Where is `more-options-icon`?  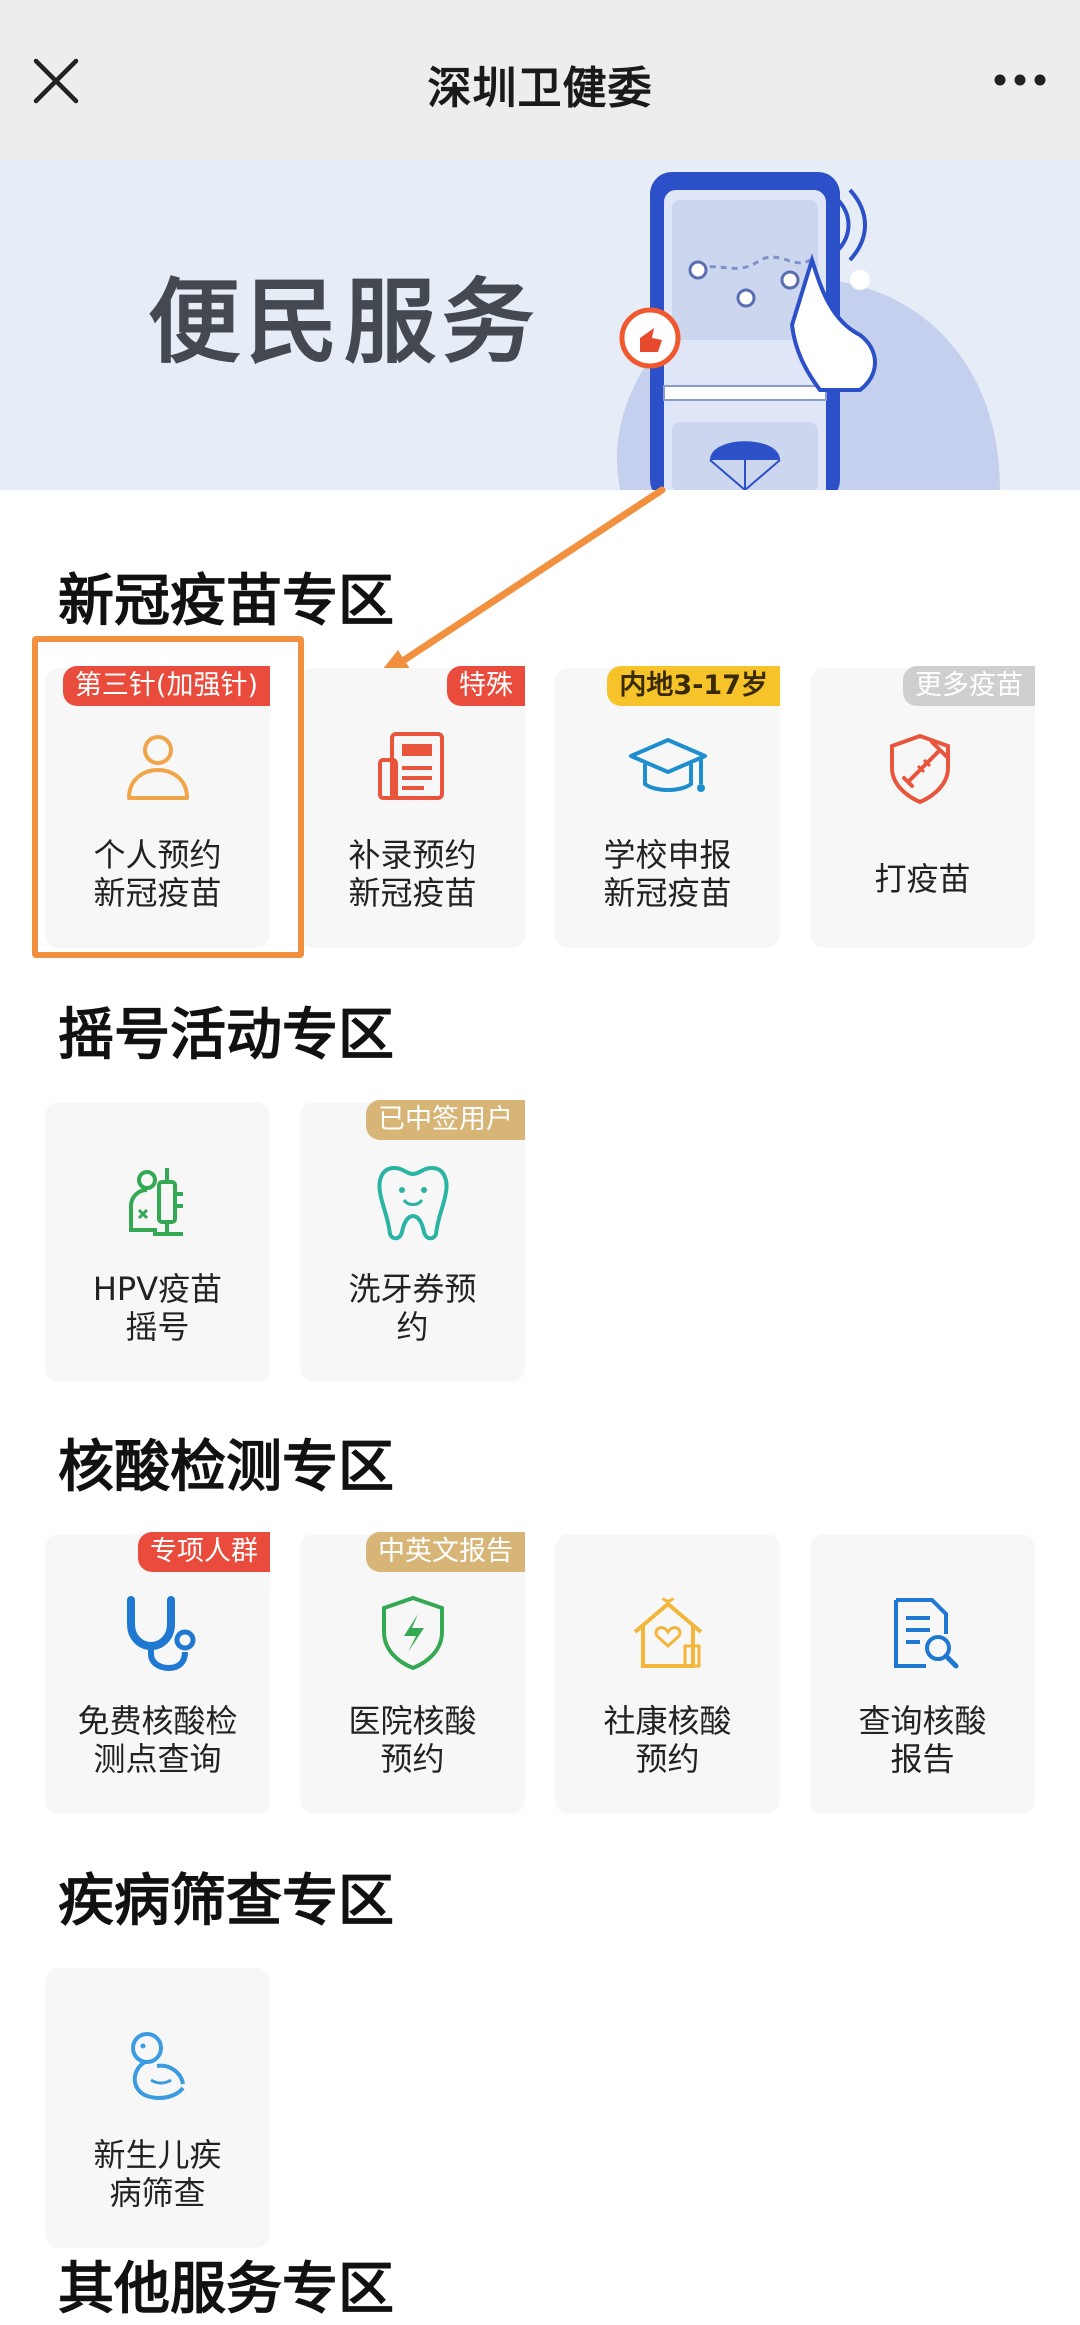 more-options-icon is located at coordinates (1020, 80).